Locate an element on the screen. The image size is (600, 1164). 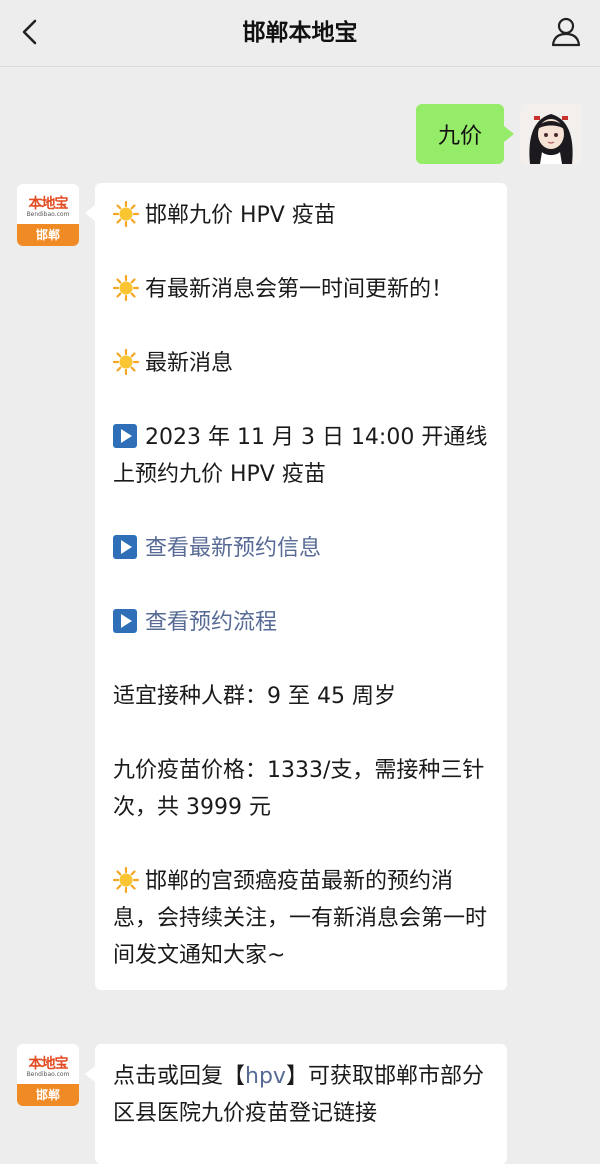
profile-button is located at coordinates (566, 32).